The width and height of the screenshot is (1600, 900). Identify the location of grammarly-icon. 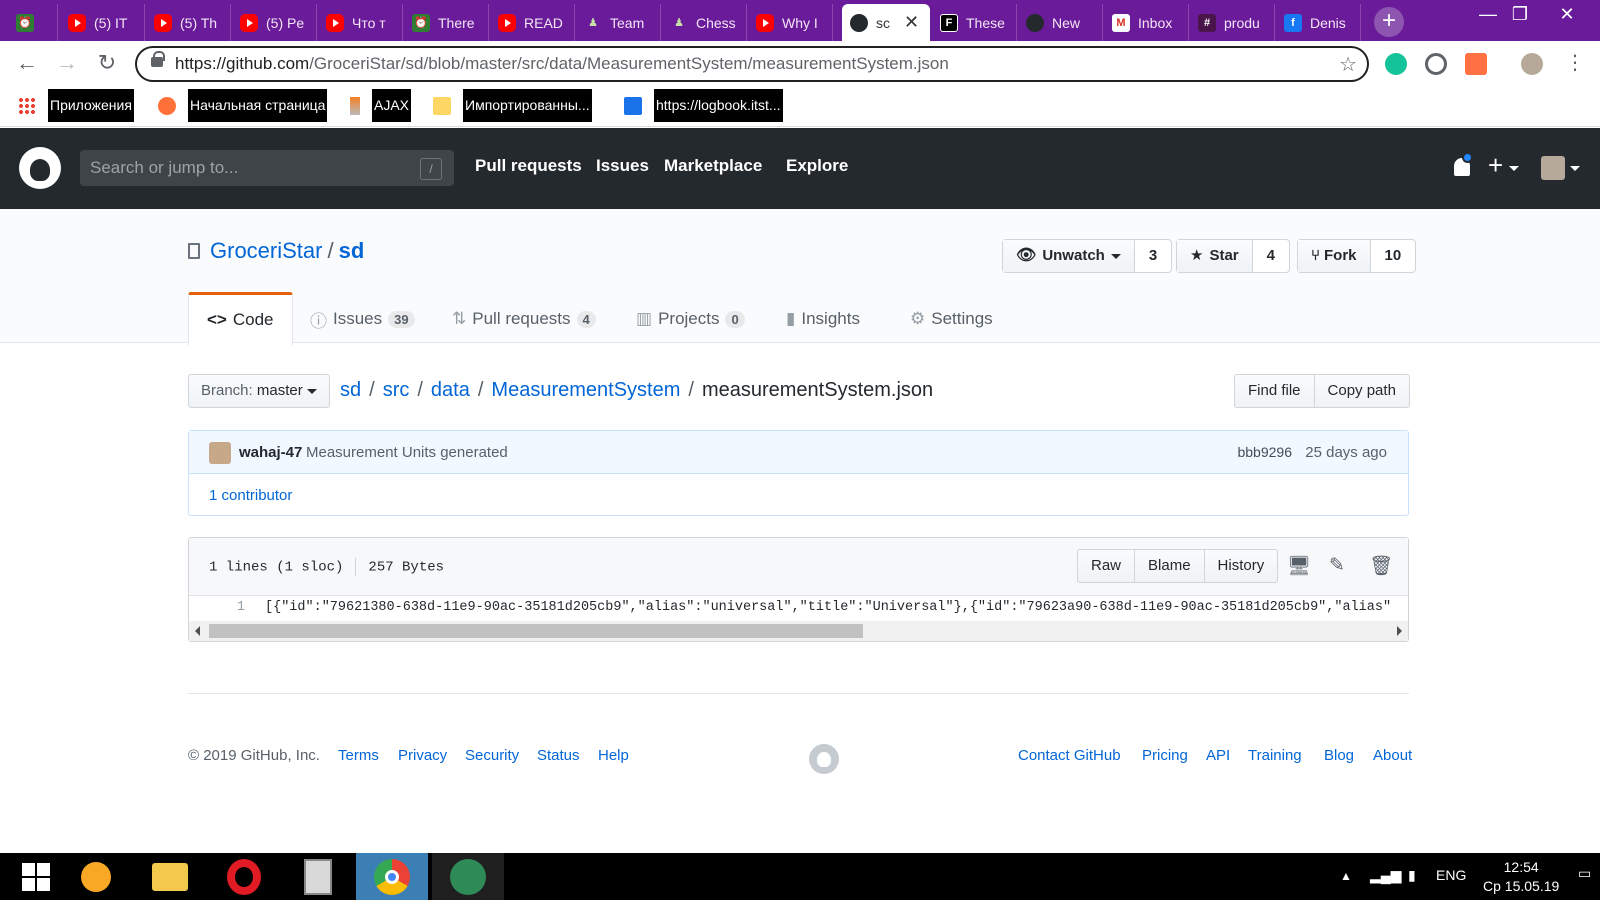
(1396, 64).